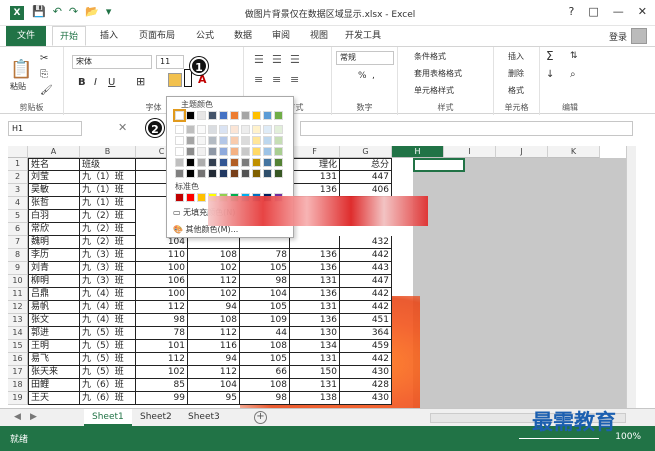  I want to click on table-cell: 105, so click(265, 359).